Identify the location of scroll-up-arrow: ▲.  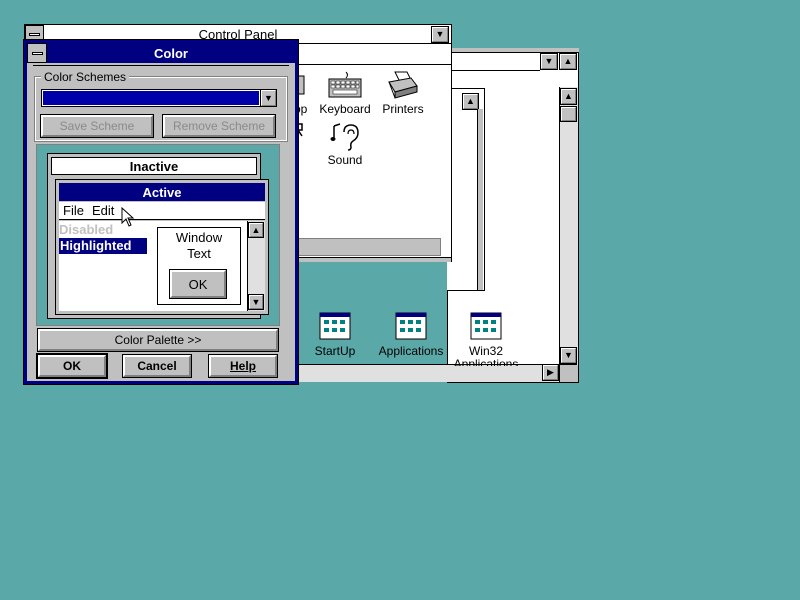
(568, 96).